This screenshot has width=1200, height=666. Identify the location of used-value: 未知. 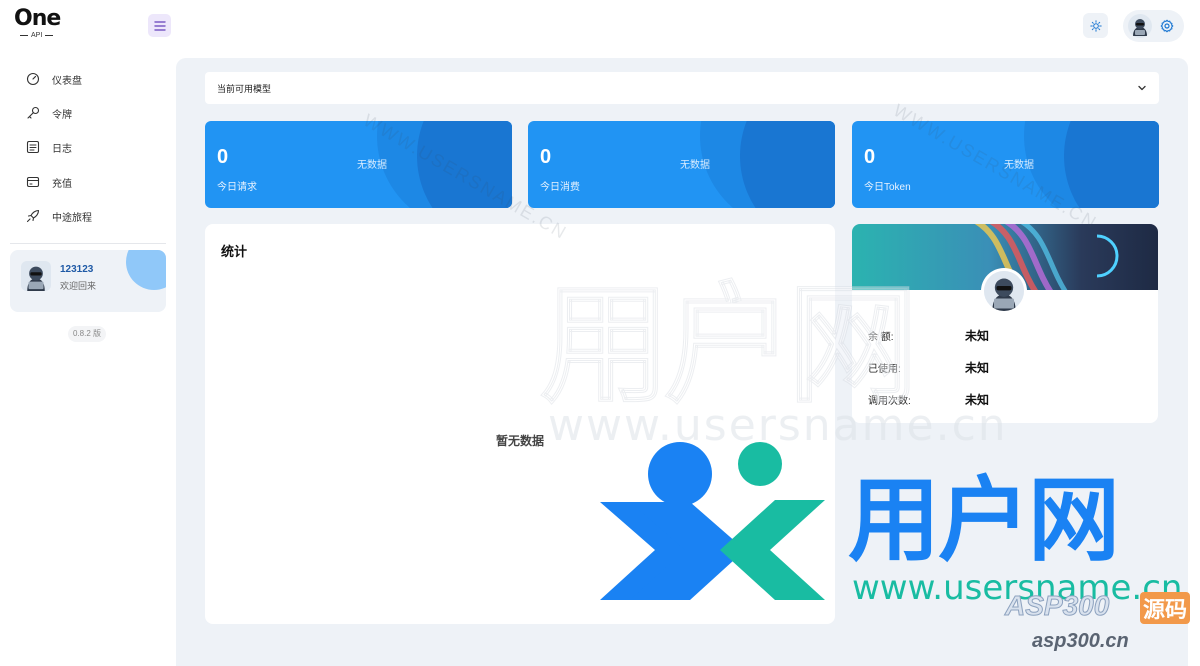
(977, 368).